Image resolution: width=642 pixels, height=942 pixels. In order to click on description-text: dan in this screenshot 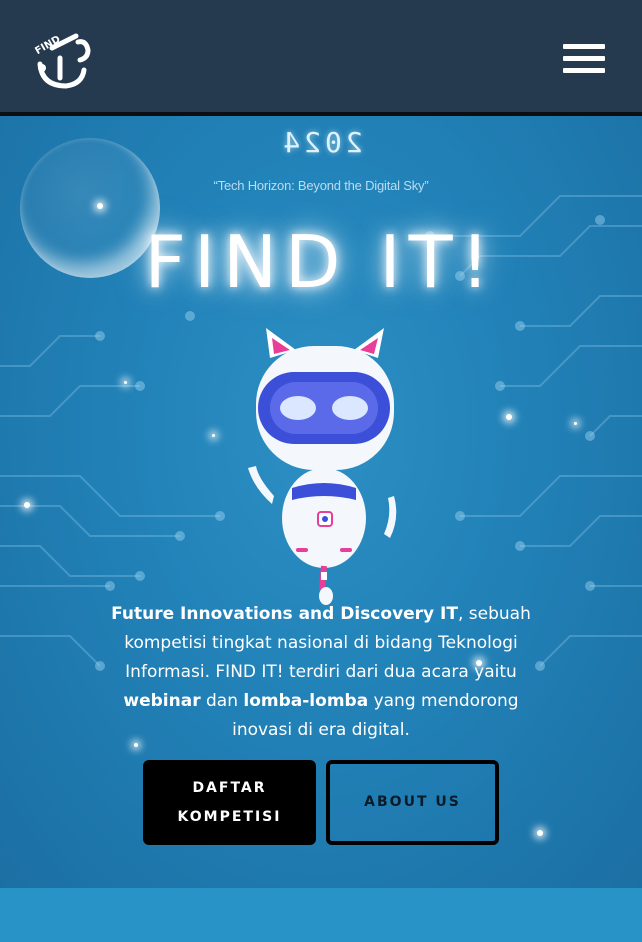, I will do `click(222, 701)`.